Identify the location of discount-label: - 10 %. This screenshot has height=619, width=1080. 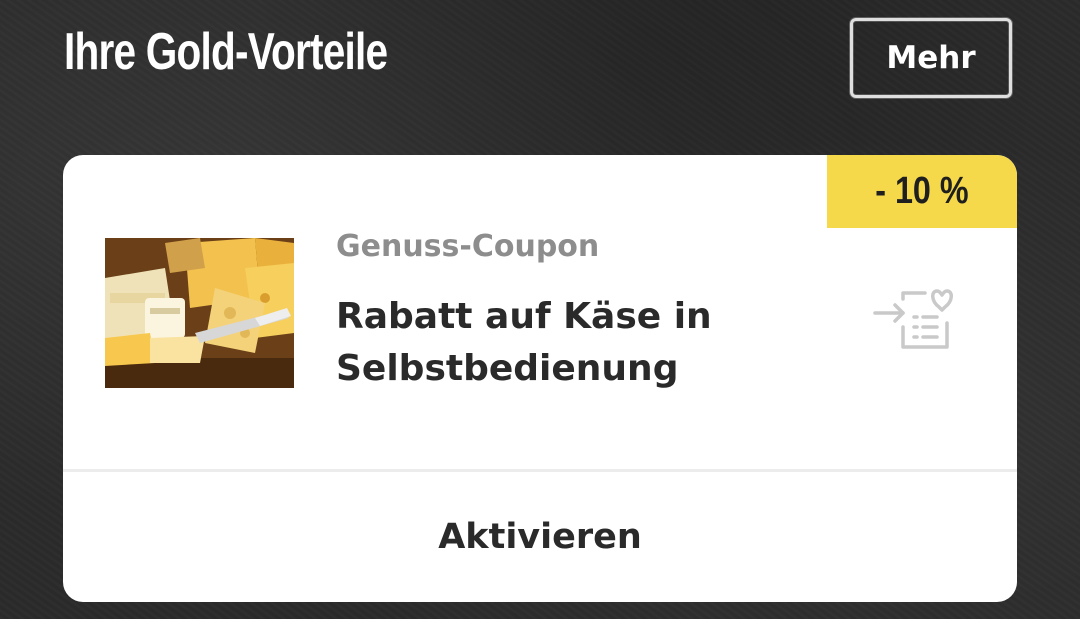
(922, 191).